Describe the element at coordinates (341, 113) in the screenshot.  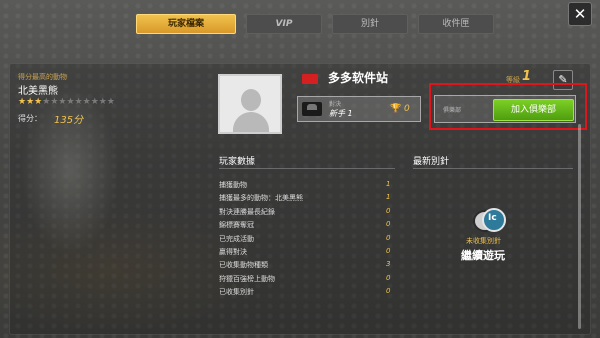
I see `duel-rank: 新手 1` at that location.